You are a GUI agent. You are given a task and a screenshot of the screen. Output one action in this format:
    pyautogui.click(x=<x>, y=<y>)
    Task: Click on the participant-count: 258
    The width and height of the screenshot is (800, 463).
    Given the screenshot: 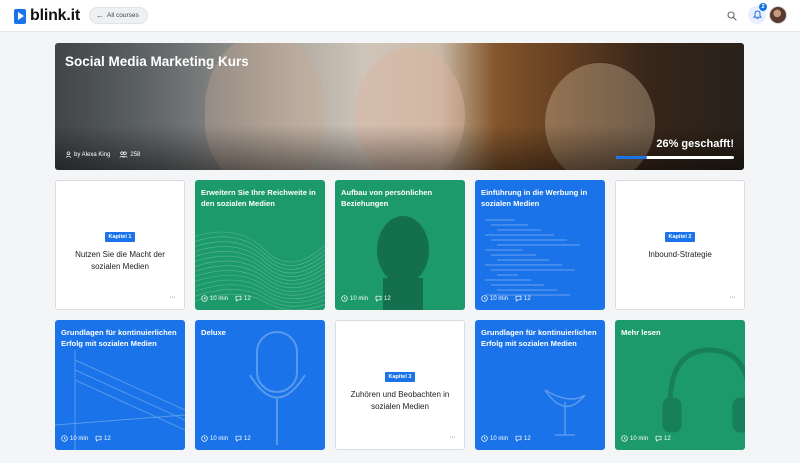 What is the action you would take?
    pyautogui.click(x=135, y=154)
    